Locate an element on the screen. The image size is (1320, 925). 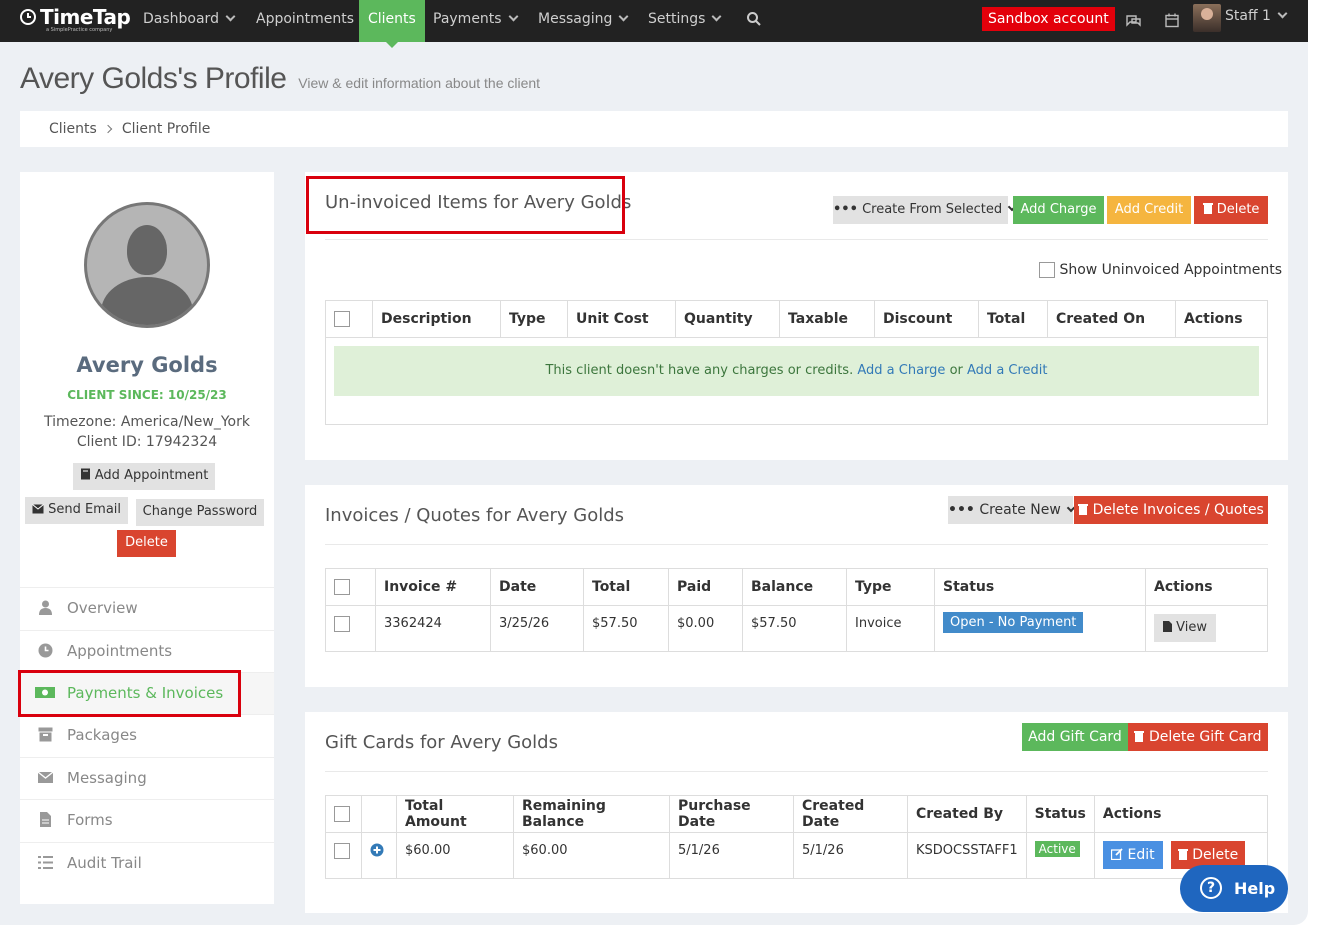
create-from-selected-dropdown: ••• Create From Selected is located at coordinates (925, 210).